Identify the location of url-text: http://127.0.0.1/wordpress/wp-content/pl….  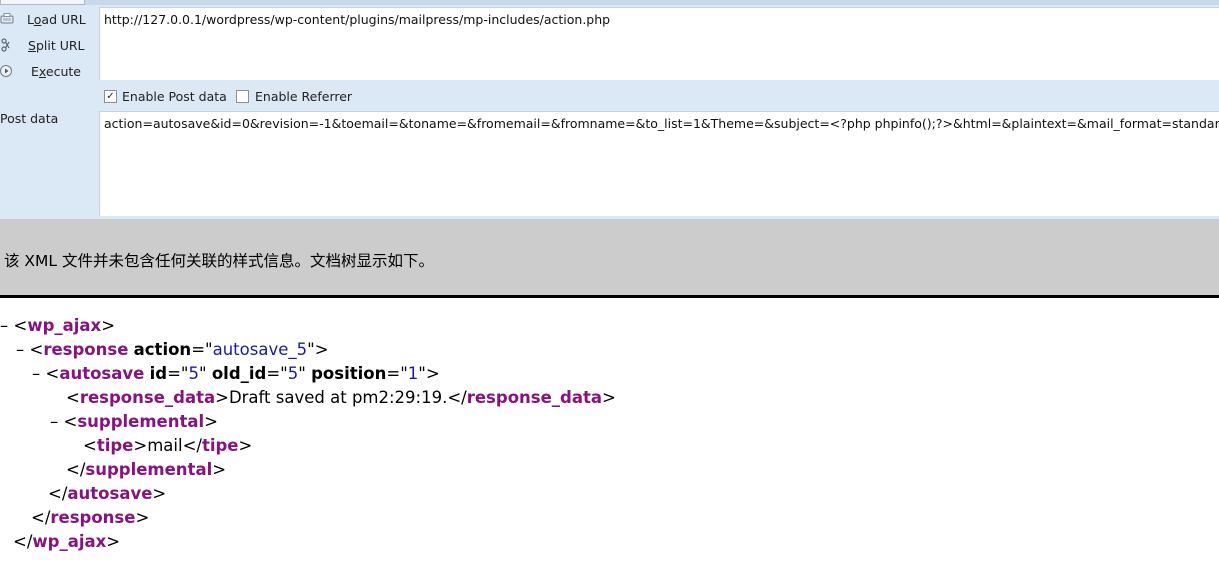
(357, 19).